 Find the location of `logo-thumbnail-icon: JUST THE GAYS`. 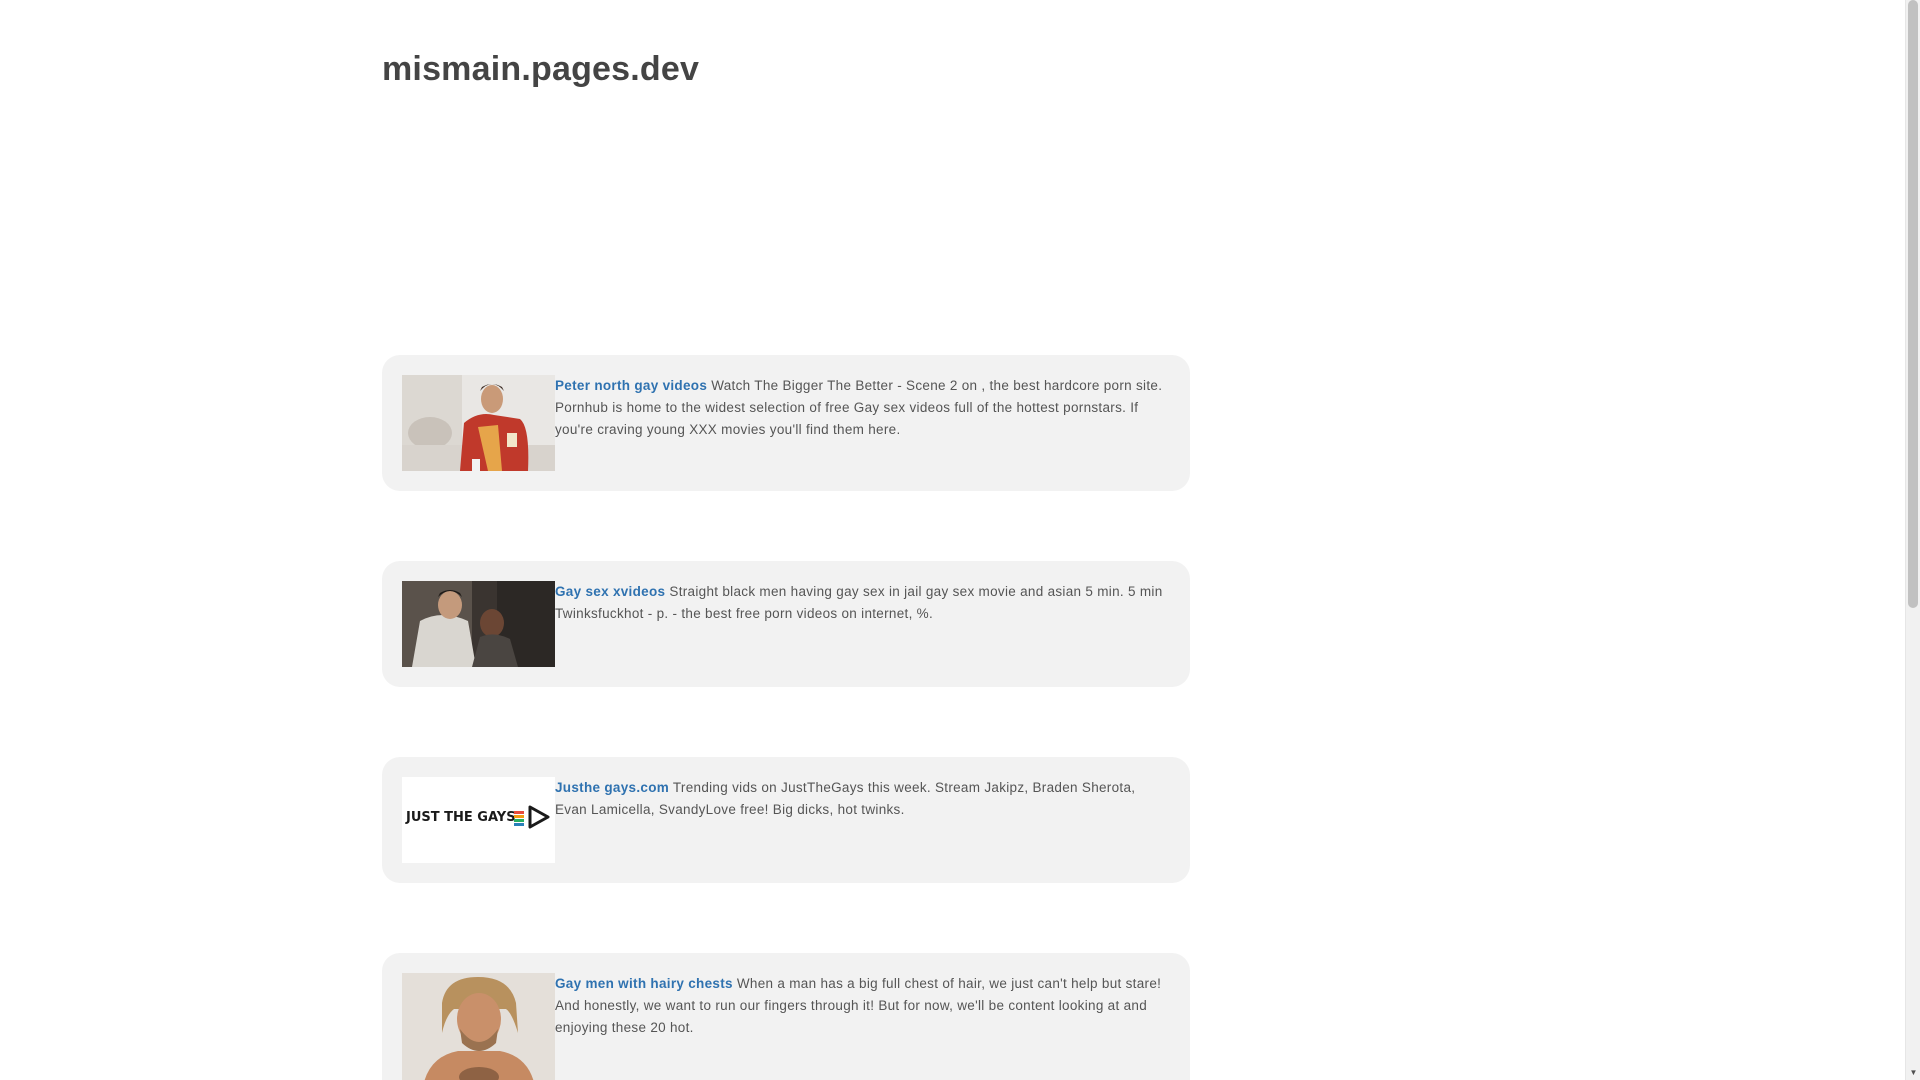

logo-thumbnail-icon: JUST THE GAYS is located at coordinates (478, 820).